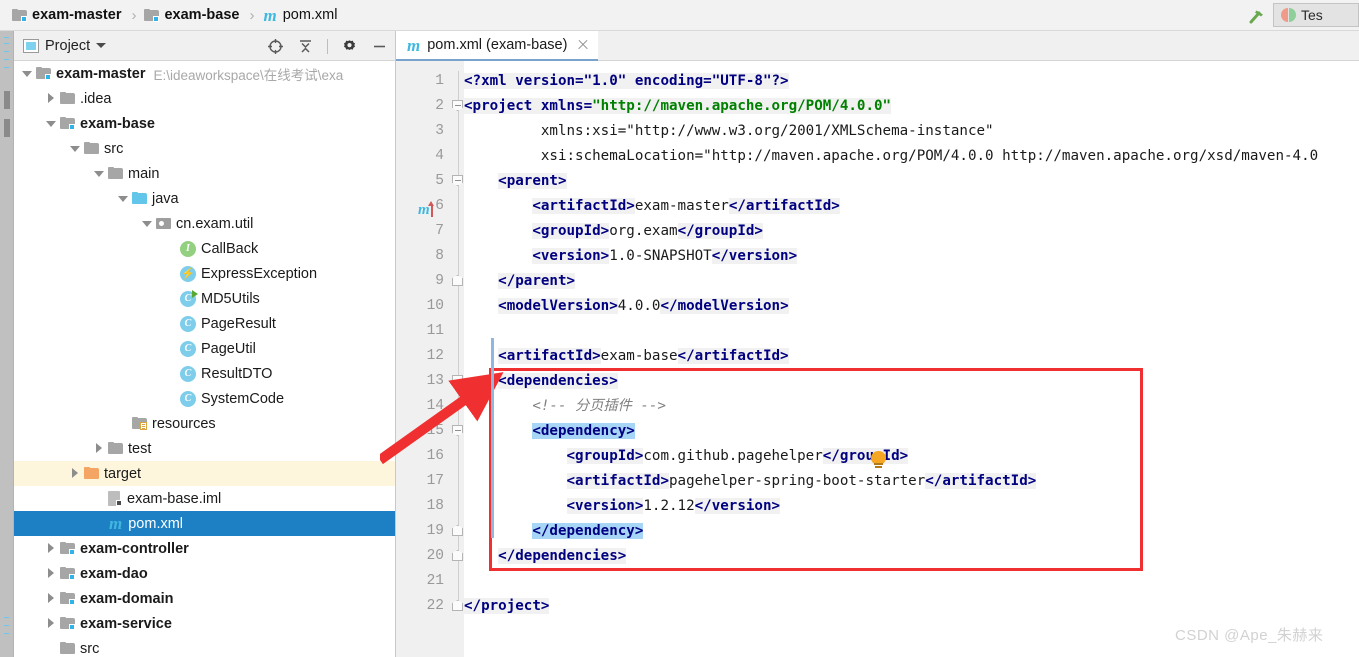 The image size is (1359, 657). I want to click on tree-item-pageresult: C PageResult, so click(204, 323).